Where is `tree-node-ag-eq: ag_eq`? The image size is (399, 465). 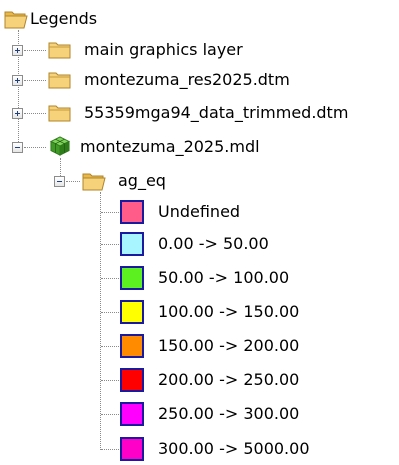
tree-node-ag-eq: ag_eq is located at coordinates (100, 181).